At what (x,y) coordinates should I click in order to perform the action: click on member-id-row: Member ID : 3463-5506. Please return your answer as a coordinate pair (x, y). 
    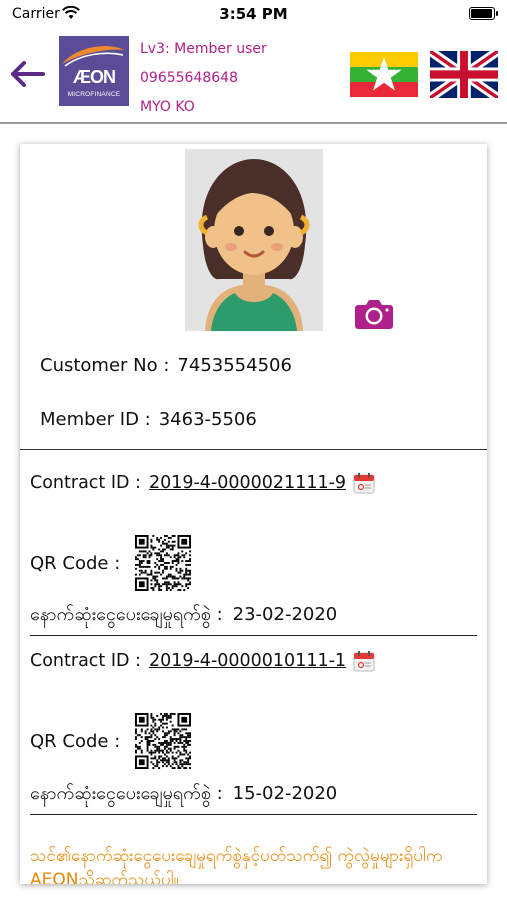
    Looking at the image, I should click on (148, 419).